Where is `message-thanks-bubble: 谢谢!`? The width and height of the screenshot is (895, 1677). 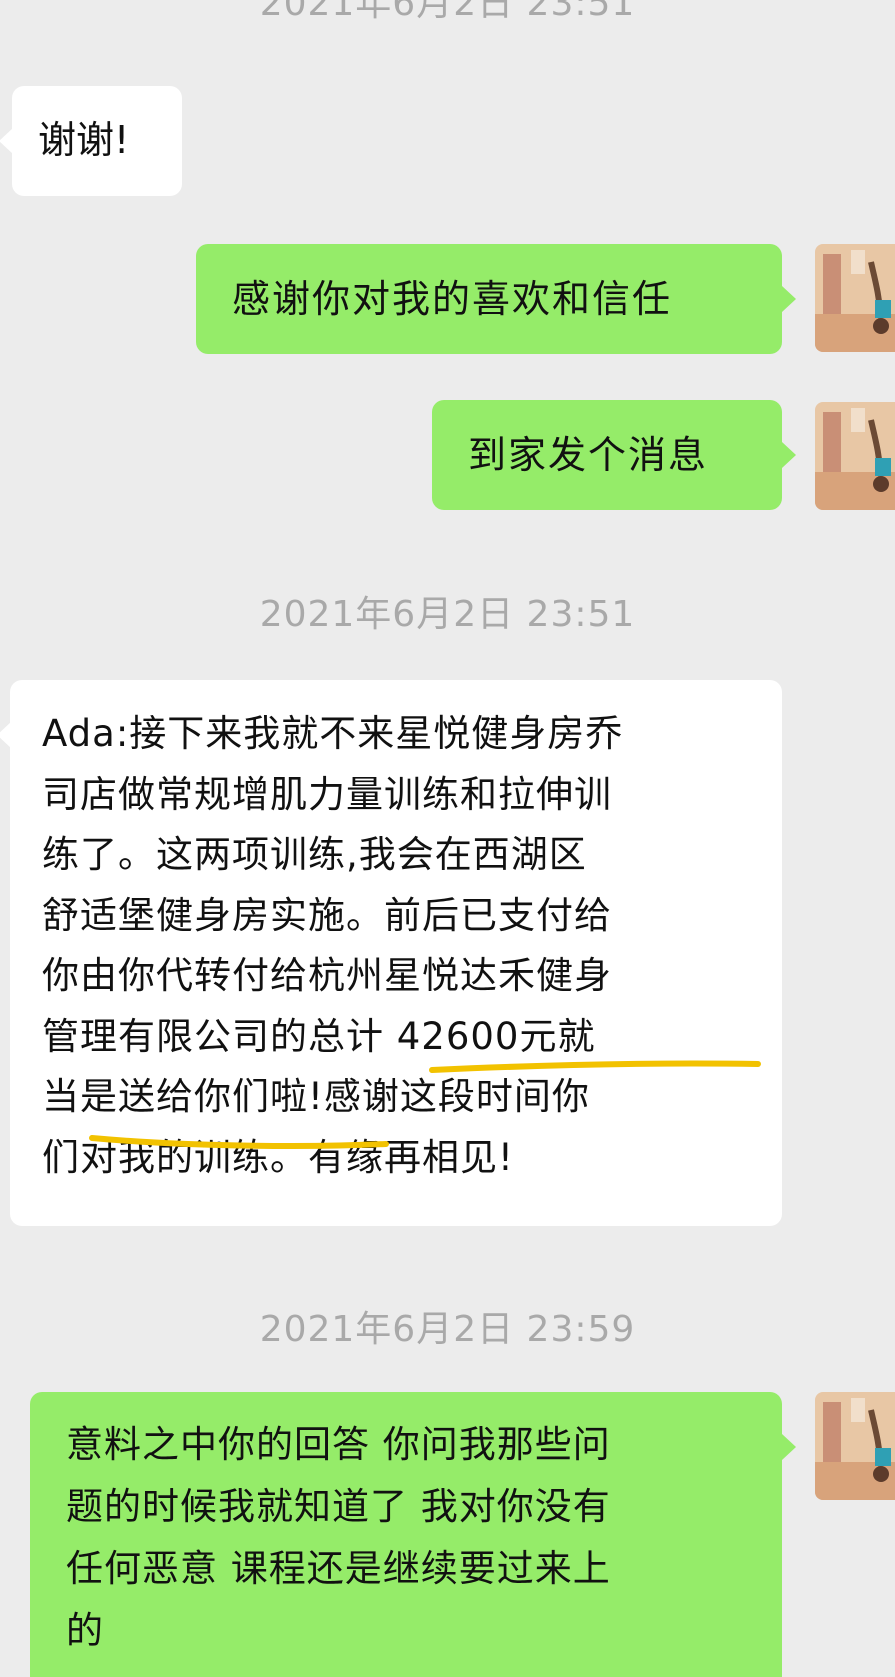
message-thanks-bubble: 谢谢! is located at coordinates (91, 141).